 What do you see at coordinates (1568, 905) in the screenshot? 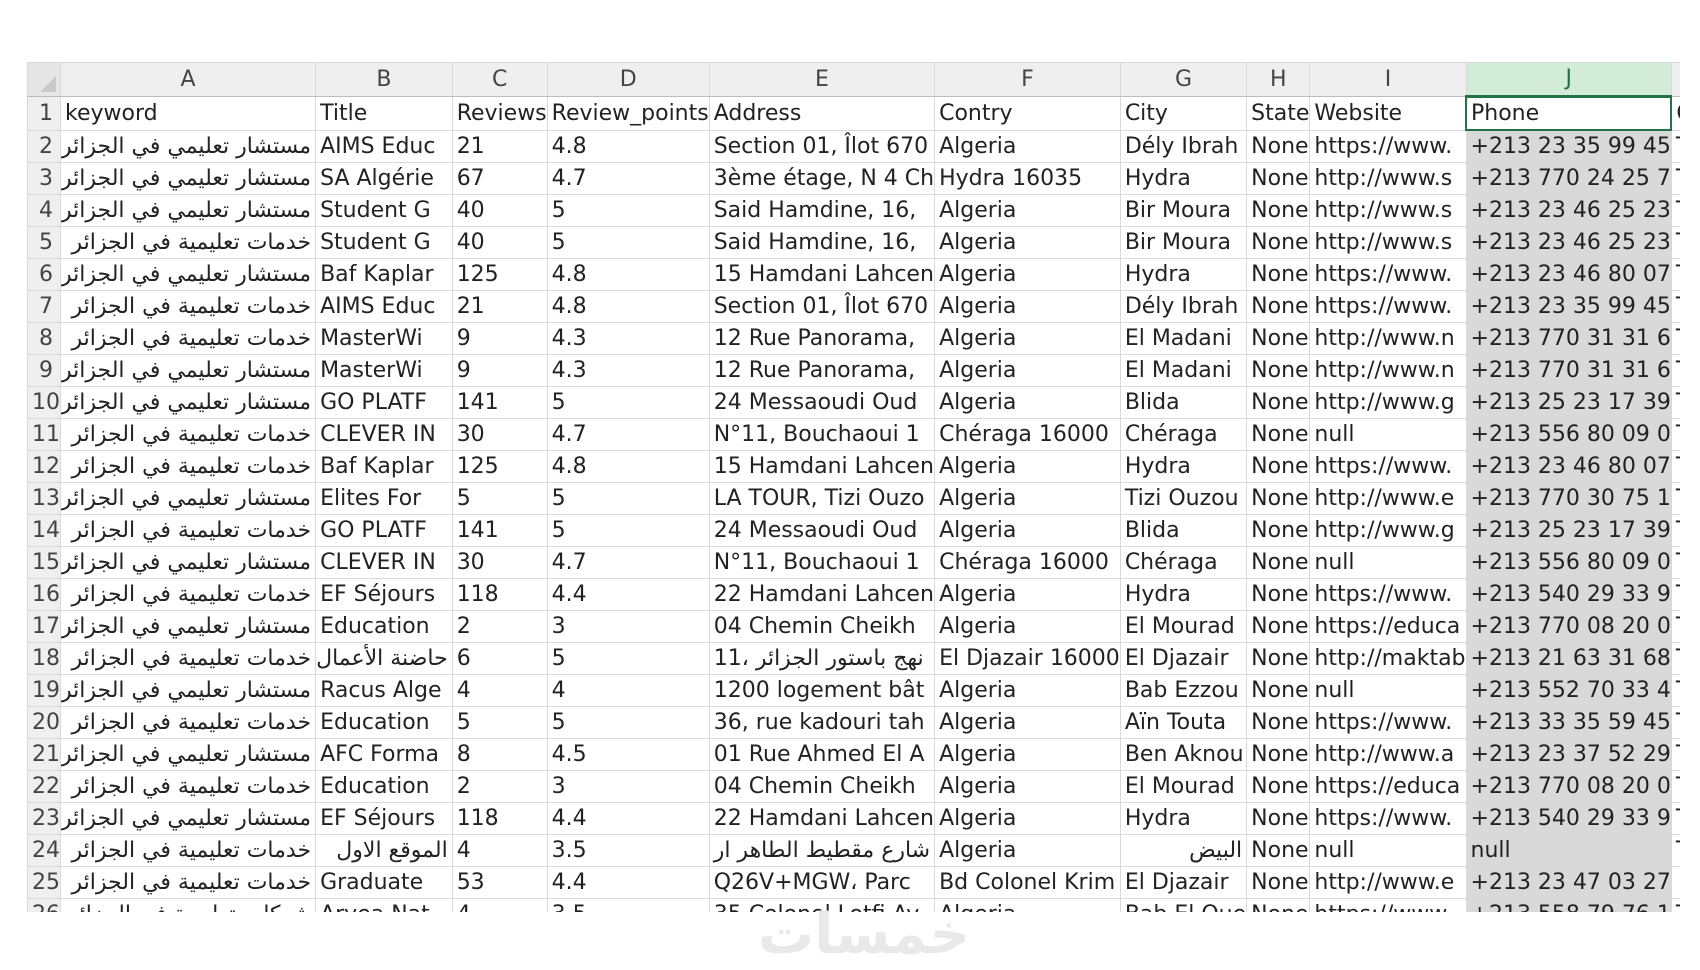
I see `cell-j26: +213 558 79 76 1` at bounding box center [1568, 905].